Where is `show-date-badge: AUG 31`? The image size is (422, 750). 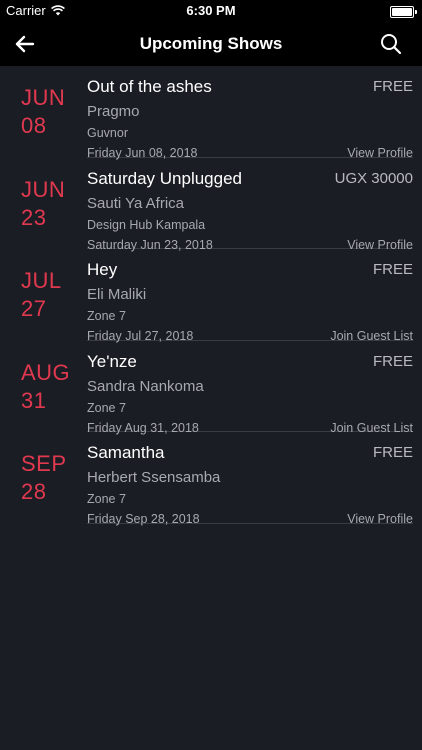
show-date-badge: AUG 31 is located at coordinates (45, 387).